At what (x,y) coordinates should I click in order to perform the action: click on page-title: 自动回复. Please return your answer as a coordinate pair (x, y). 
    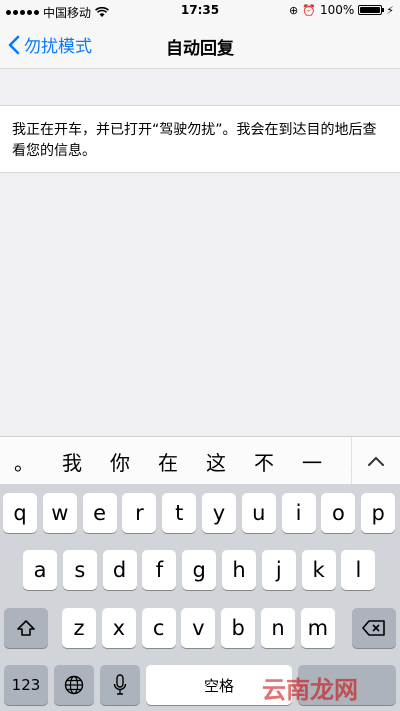
    Looking at the image, I should click on (200, 49).